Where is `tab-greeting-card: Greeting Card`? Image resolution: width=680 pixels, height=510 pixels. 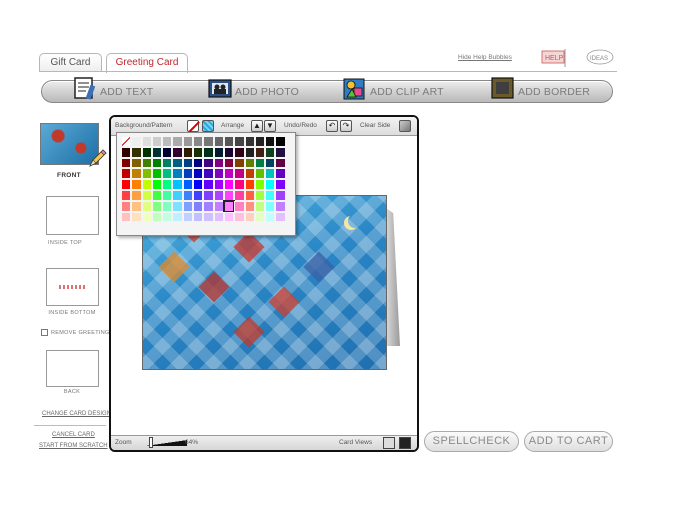 tab-greeting-card: Greeting Card is located at coordinates (147, 63).